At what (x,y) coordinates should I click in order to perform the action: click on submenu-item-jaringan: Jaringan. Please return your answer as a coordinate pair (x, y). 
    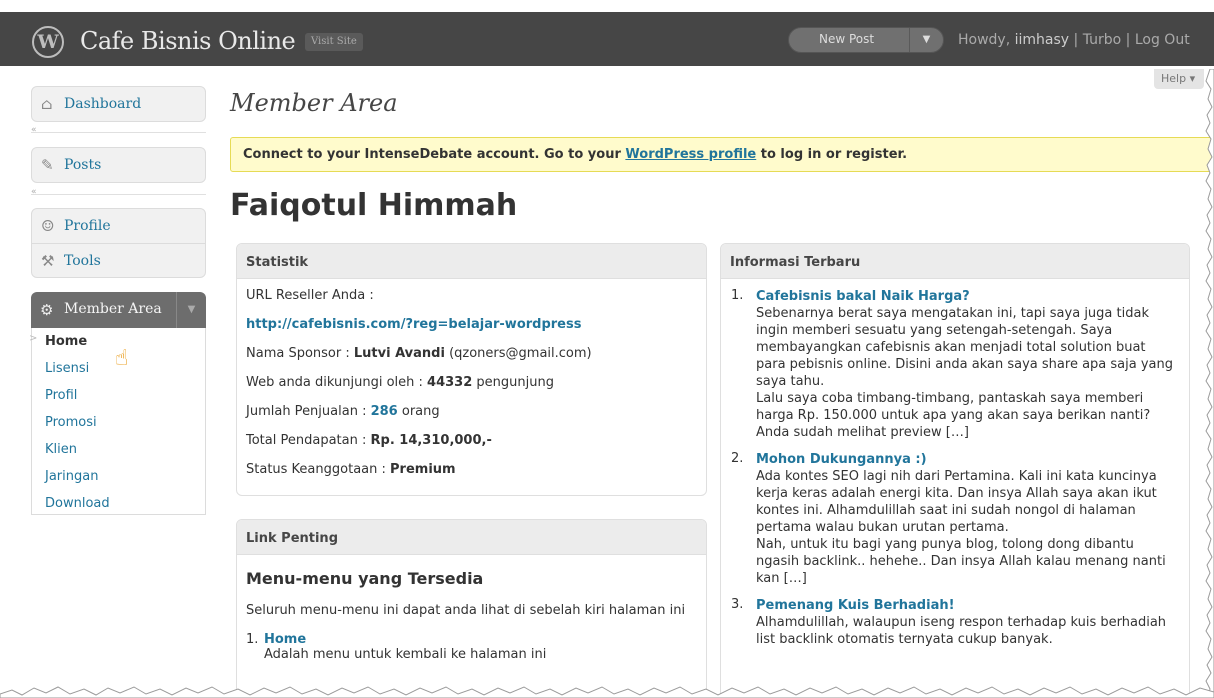
    Looking at the image, I should click on (118, 476).